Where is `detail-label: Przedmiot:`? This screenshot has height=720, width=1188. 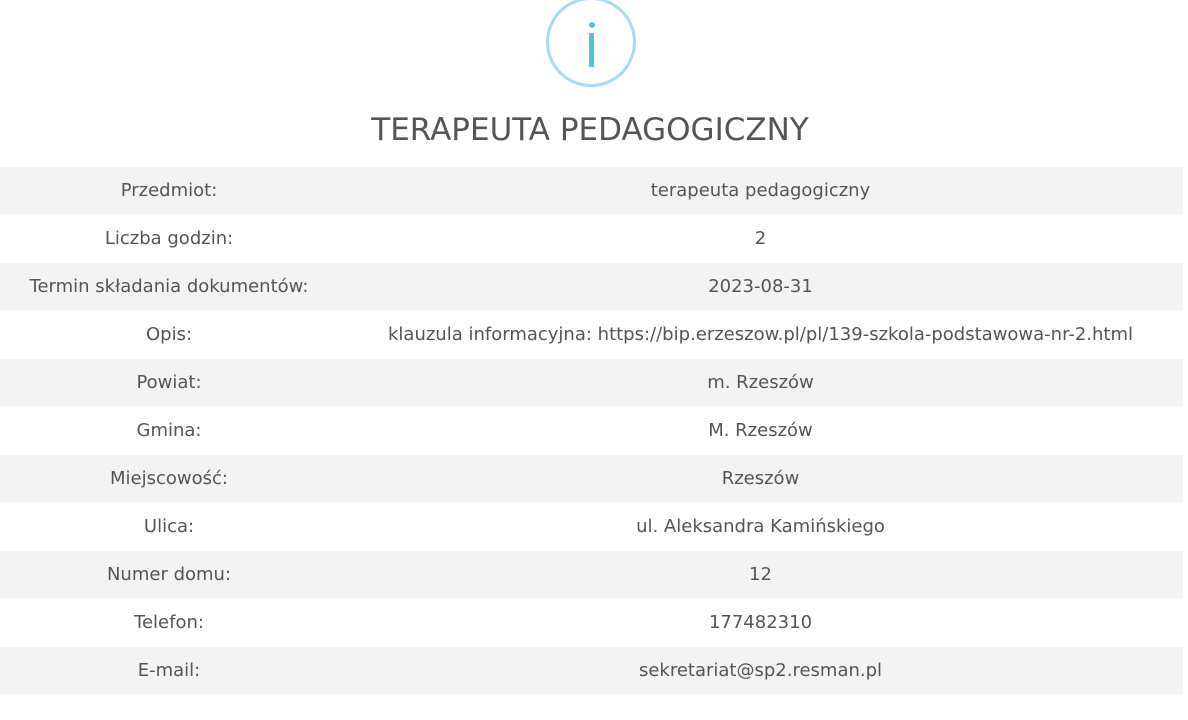
detail-label: Przedmiot: is located at coordinates (169, 190).